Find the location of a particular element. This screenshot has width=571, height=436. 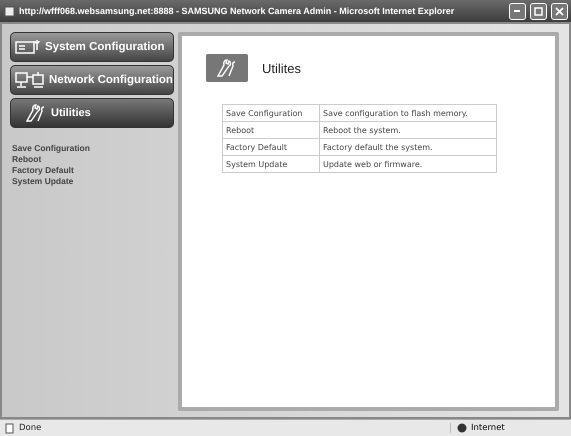

menu-button: Network Configuration is located at coordinates (92, 80).